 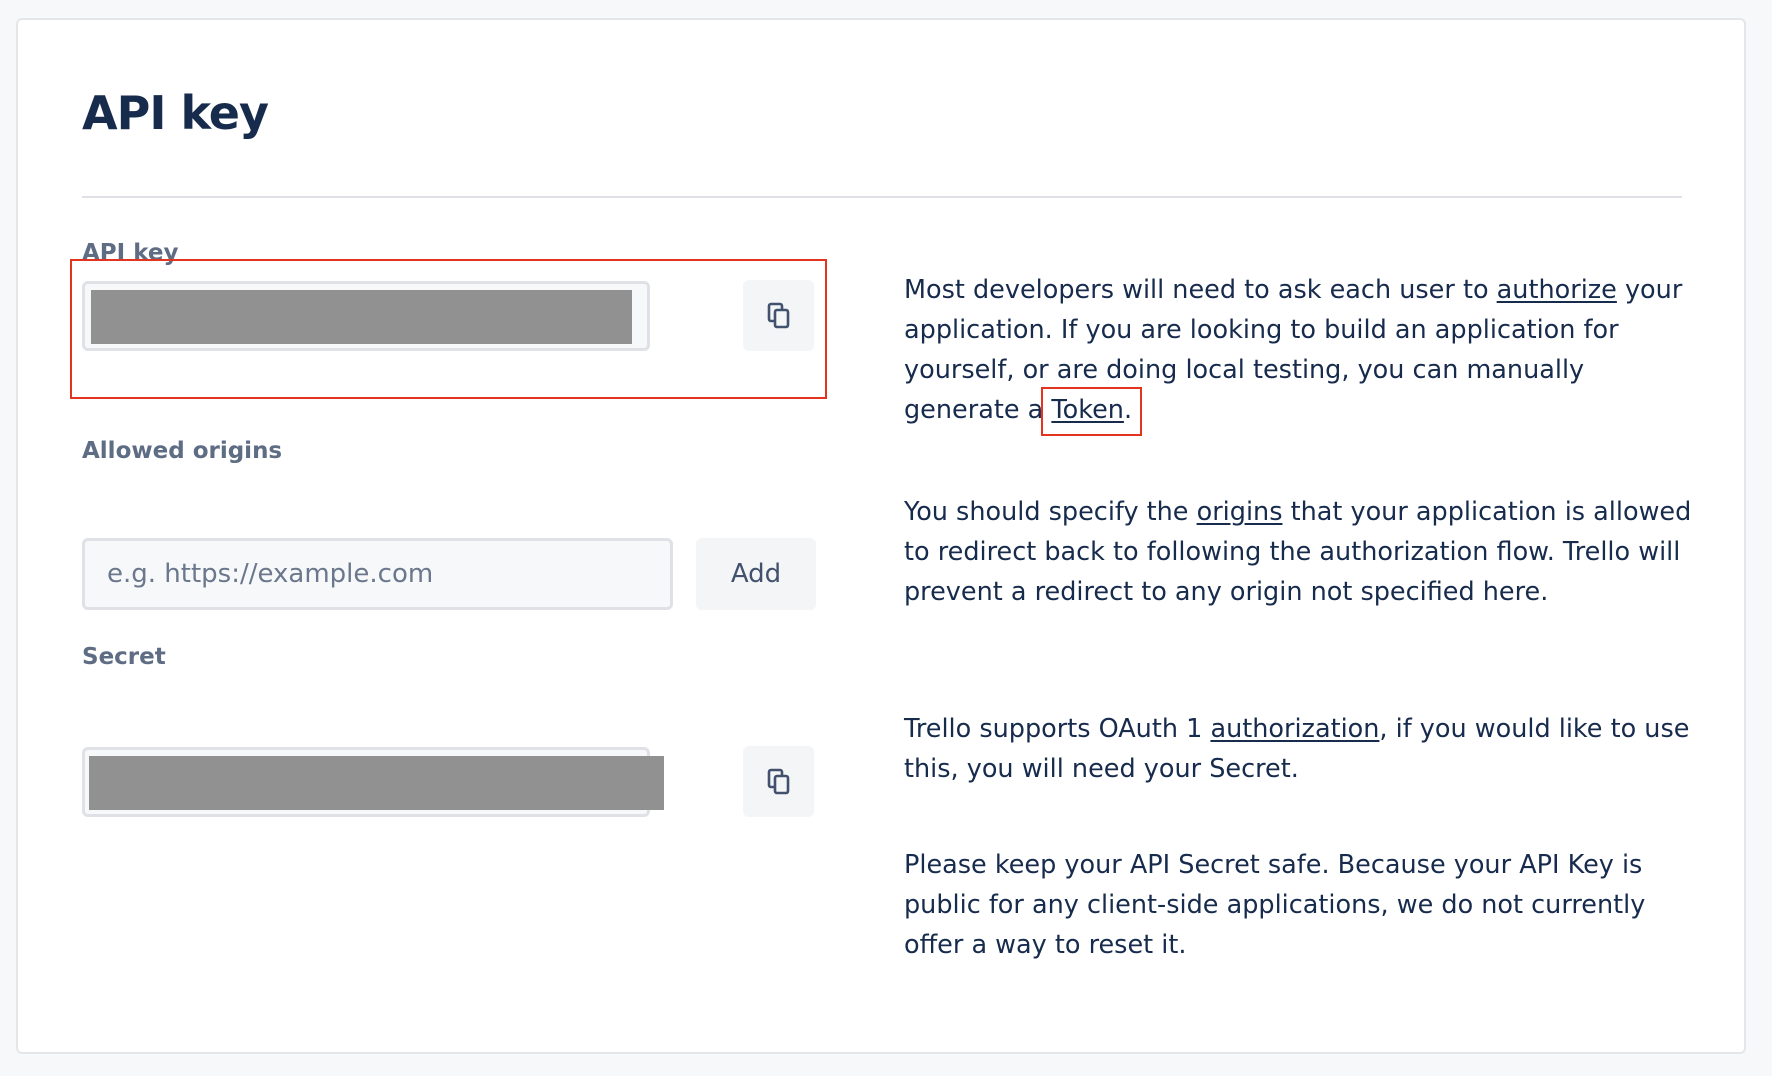 I want to click on secret-field, so click(x=373, y=782).